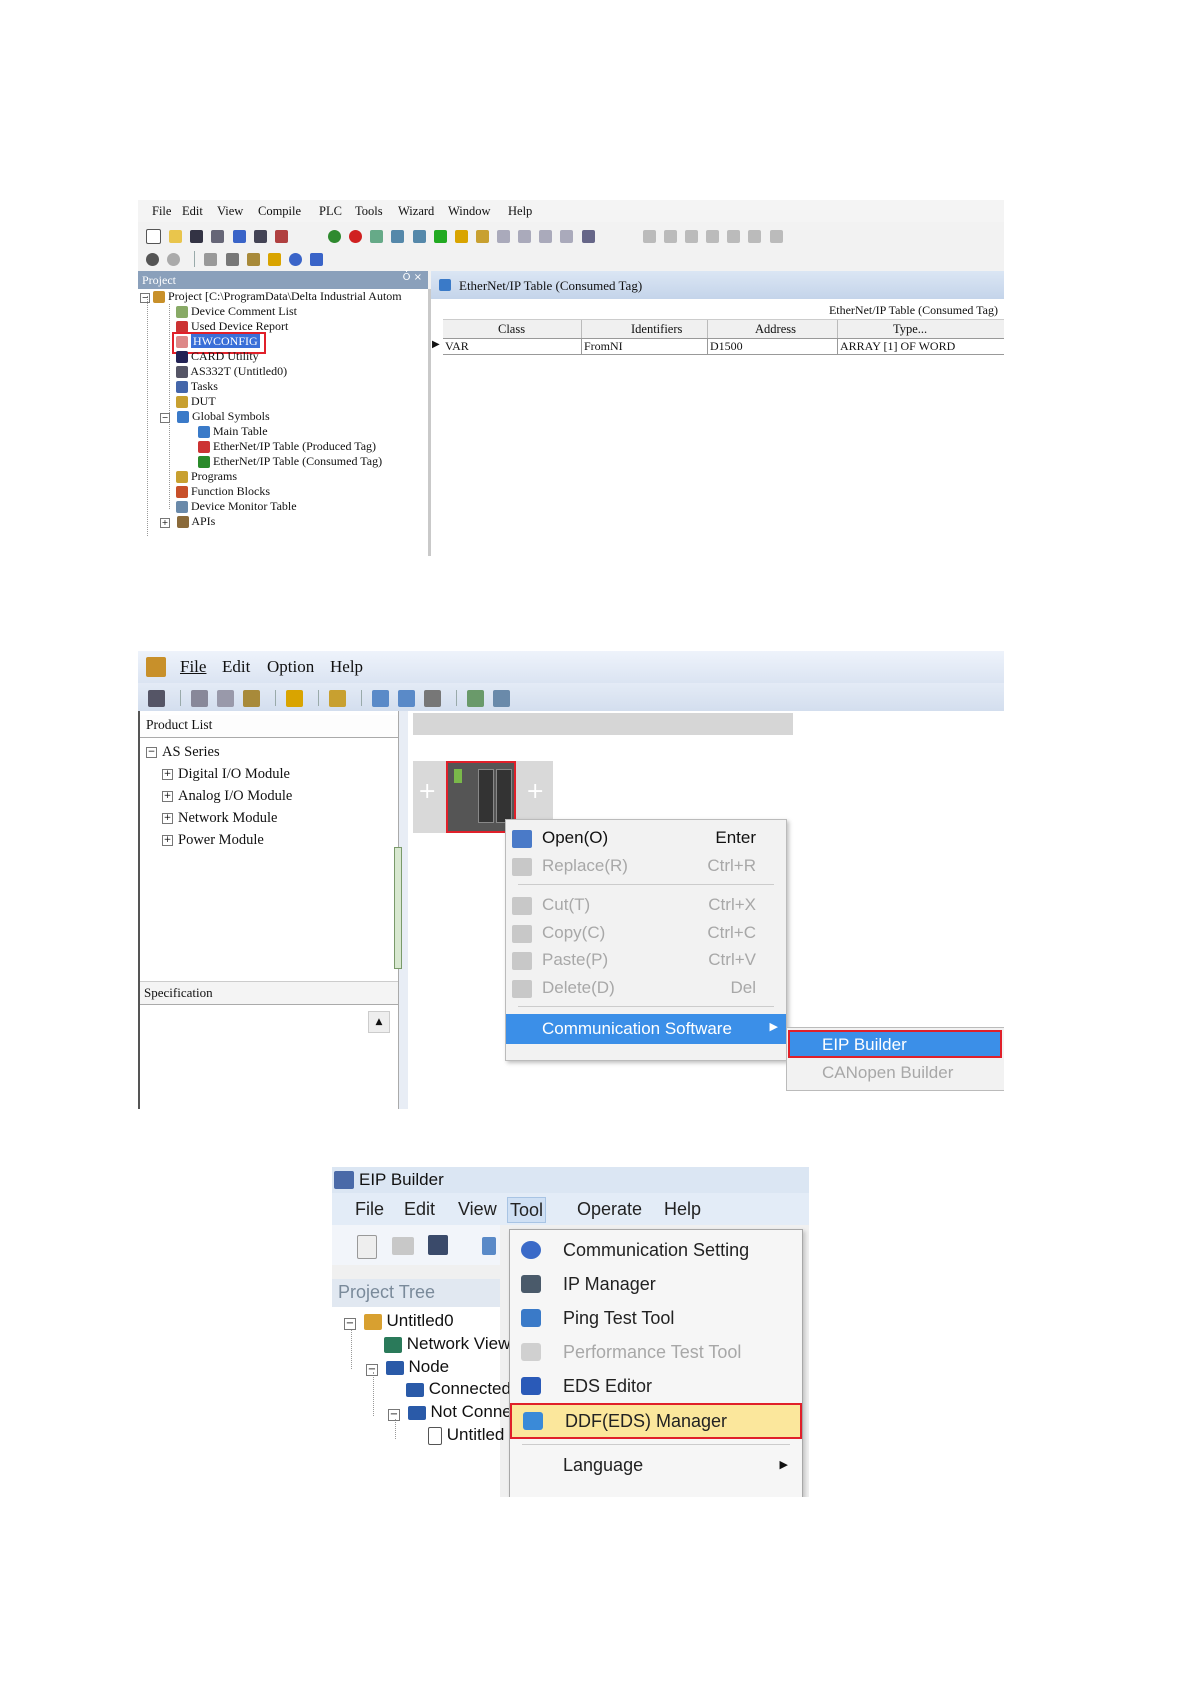 Image resolution: width=1191 pixels, height=1684 pixels. What do you see at coordinates (646, 960) in the screenshot?
I see `menu-item-paste: Paste(P) Ctrl+V` at bounding box center [646, 960].